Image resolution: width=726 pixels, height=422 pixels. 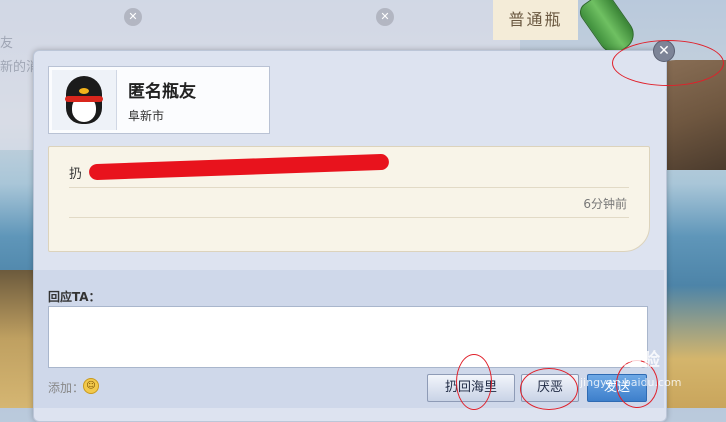 I want to click on baidu-watermark-url: jingyan.baidu.com, so click(x=631, y=382).